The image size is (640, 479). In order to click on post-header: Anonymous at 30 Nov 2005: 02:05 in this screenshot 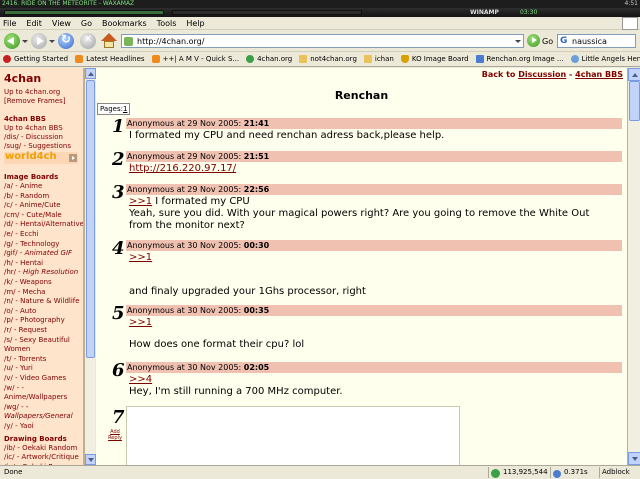, I will do `click(374, 367)`.